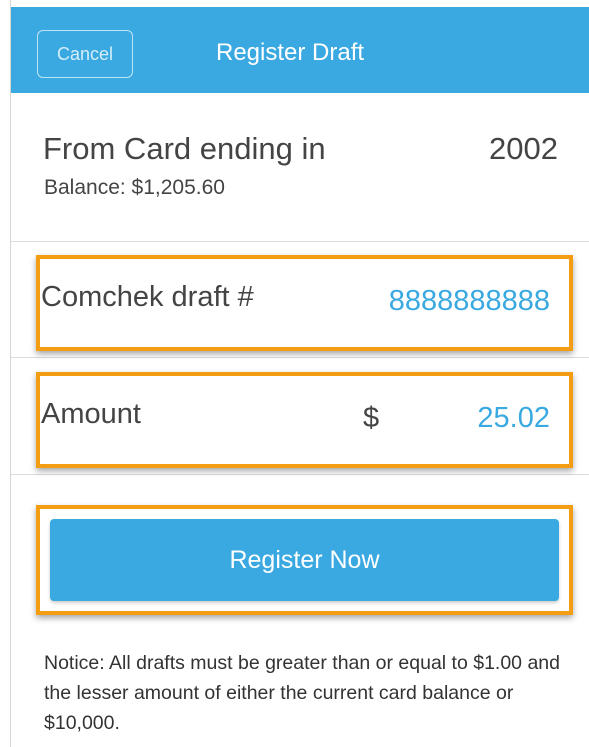  I want to click on header-bar: Cancel Register Draft, so click(300, 50).